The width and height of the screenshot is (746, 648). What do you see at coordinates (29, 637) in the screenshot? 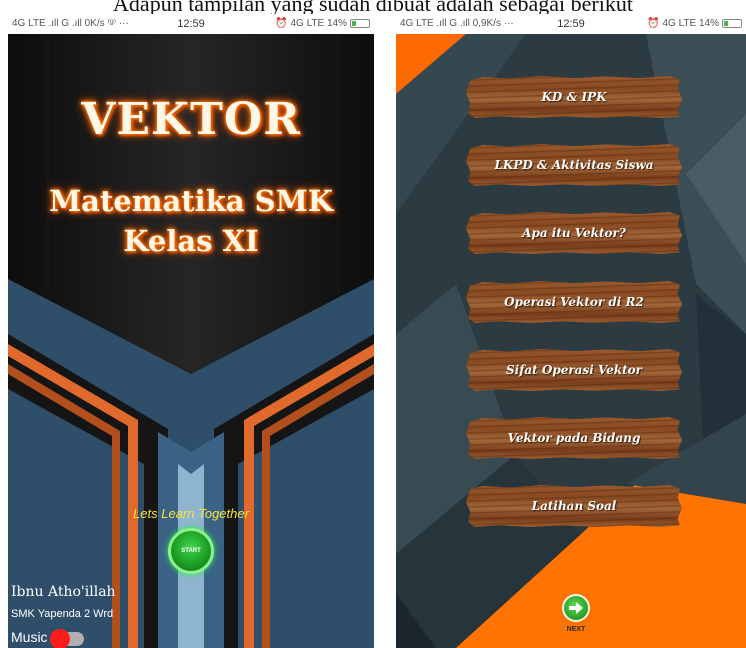
I see `music-label: Music` at bounding box center [29, 637].